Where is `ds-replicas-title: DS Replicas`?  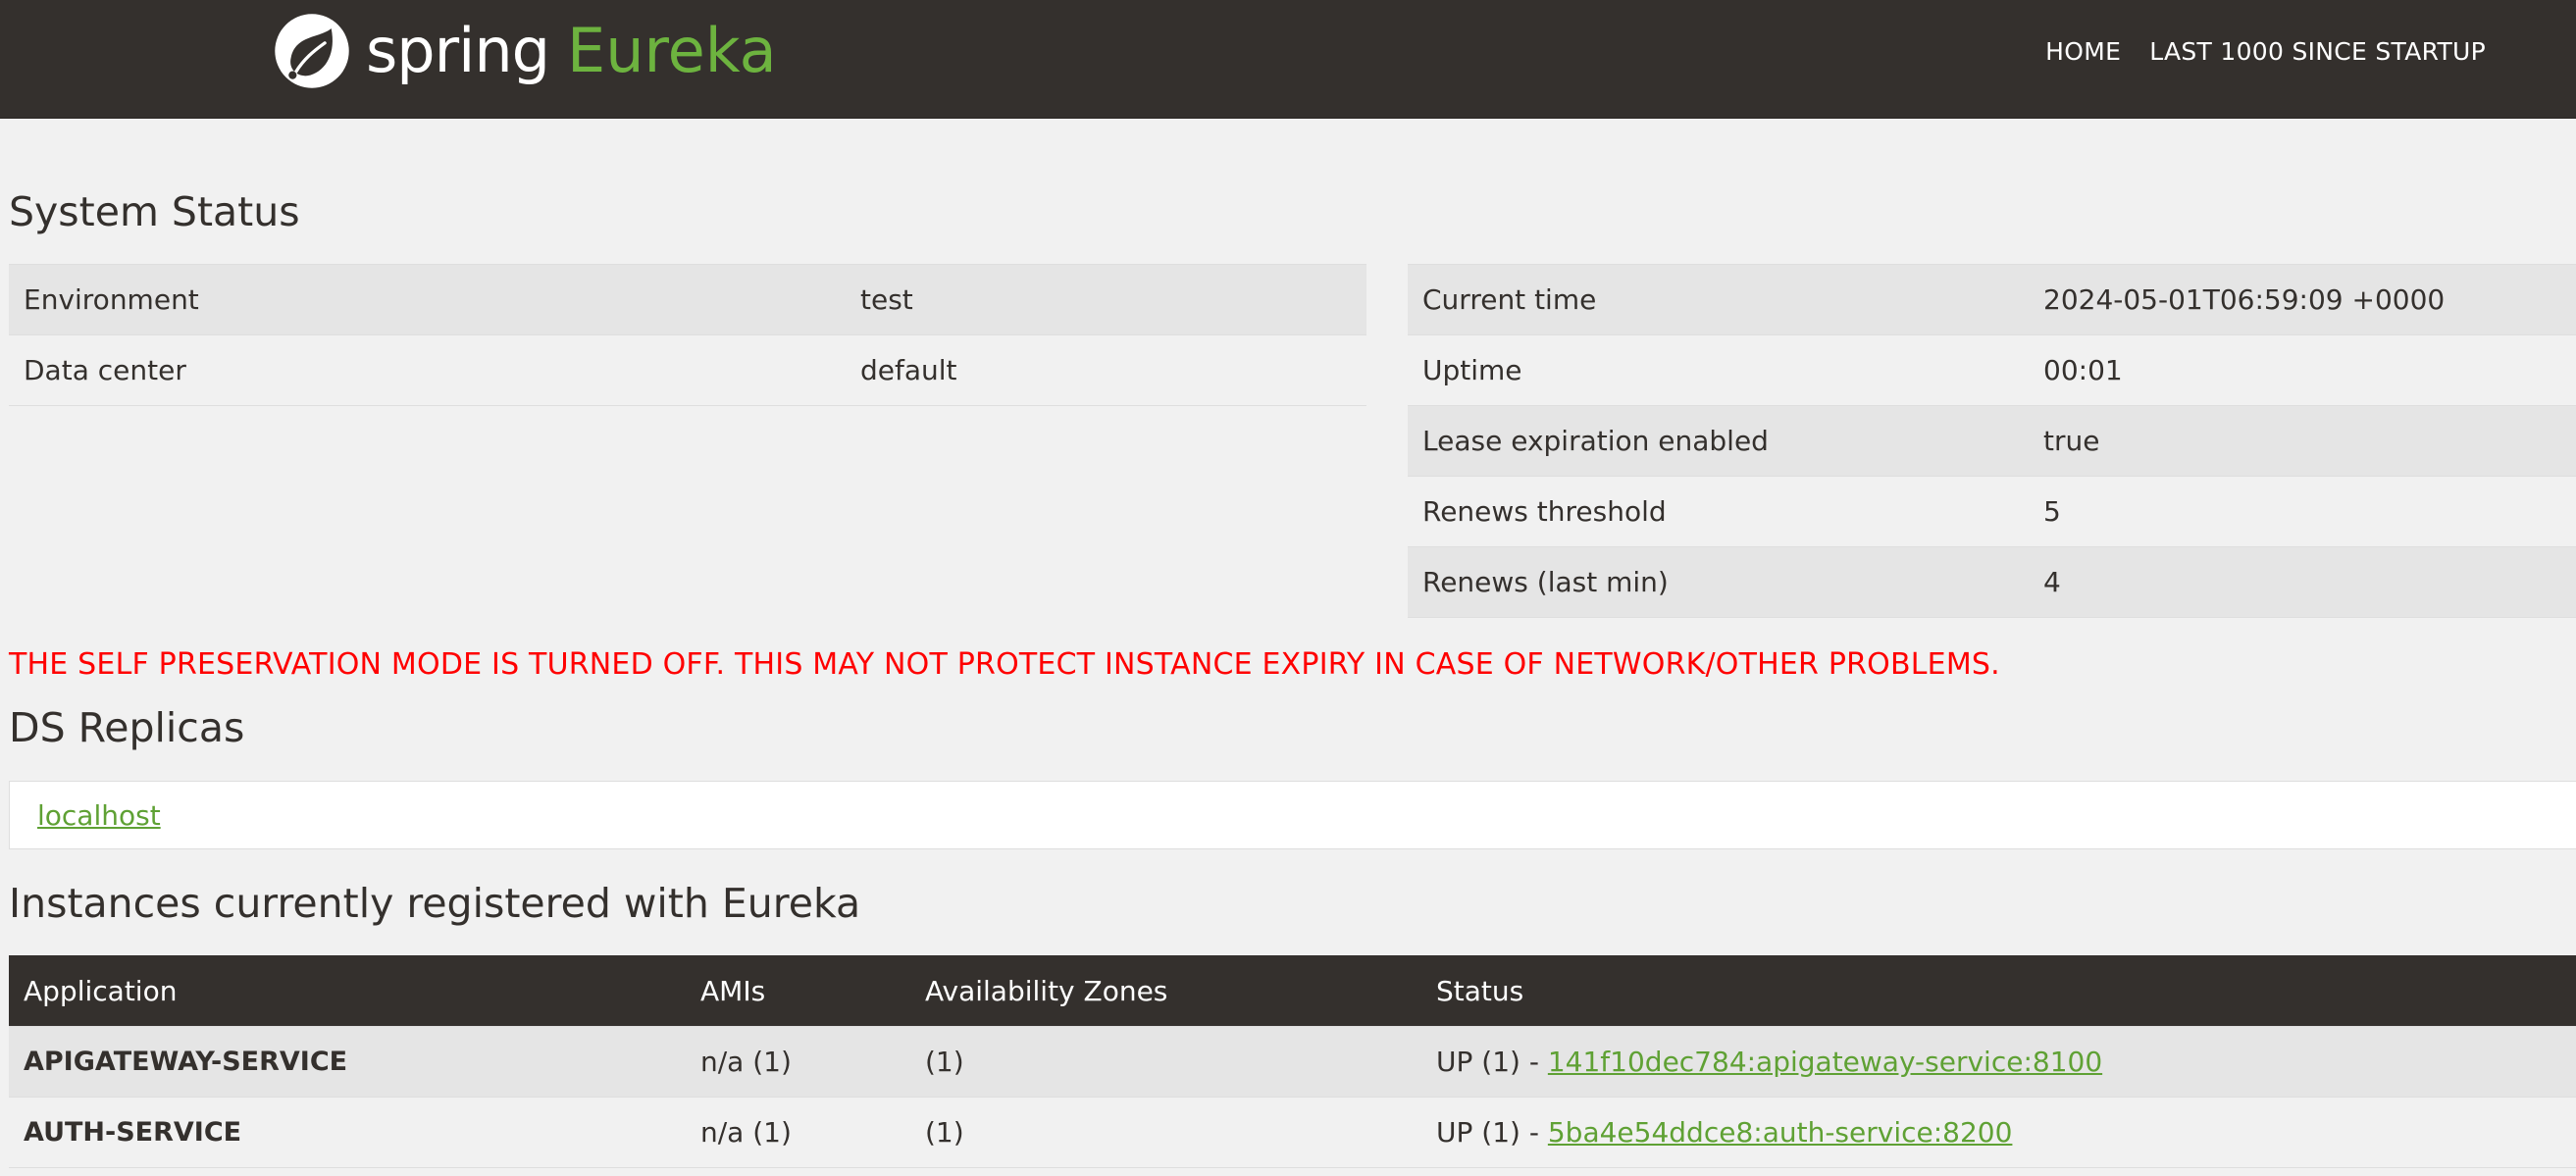 ds-replicas-title: DS Replicas is located at coordinates (127, 727).